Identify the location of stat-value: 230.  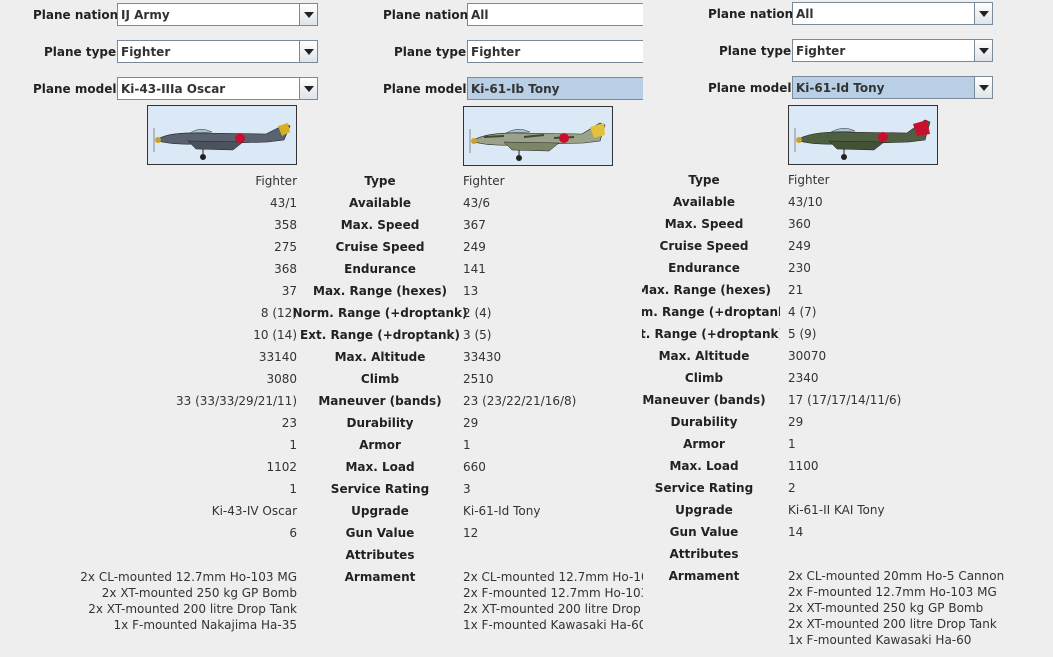
(799, 268).